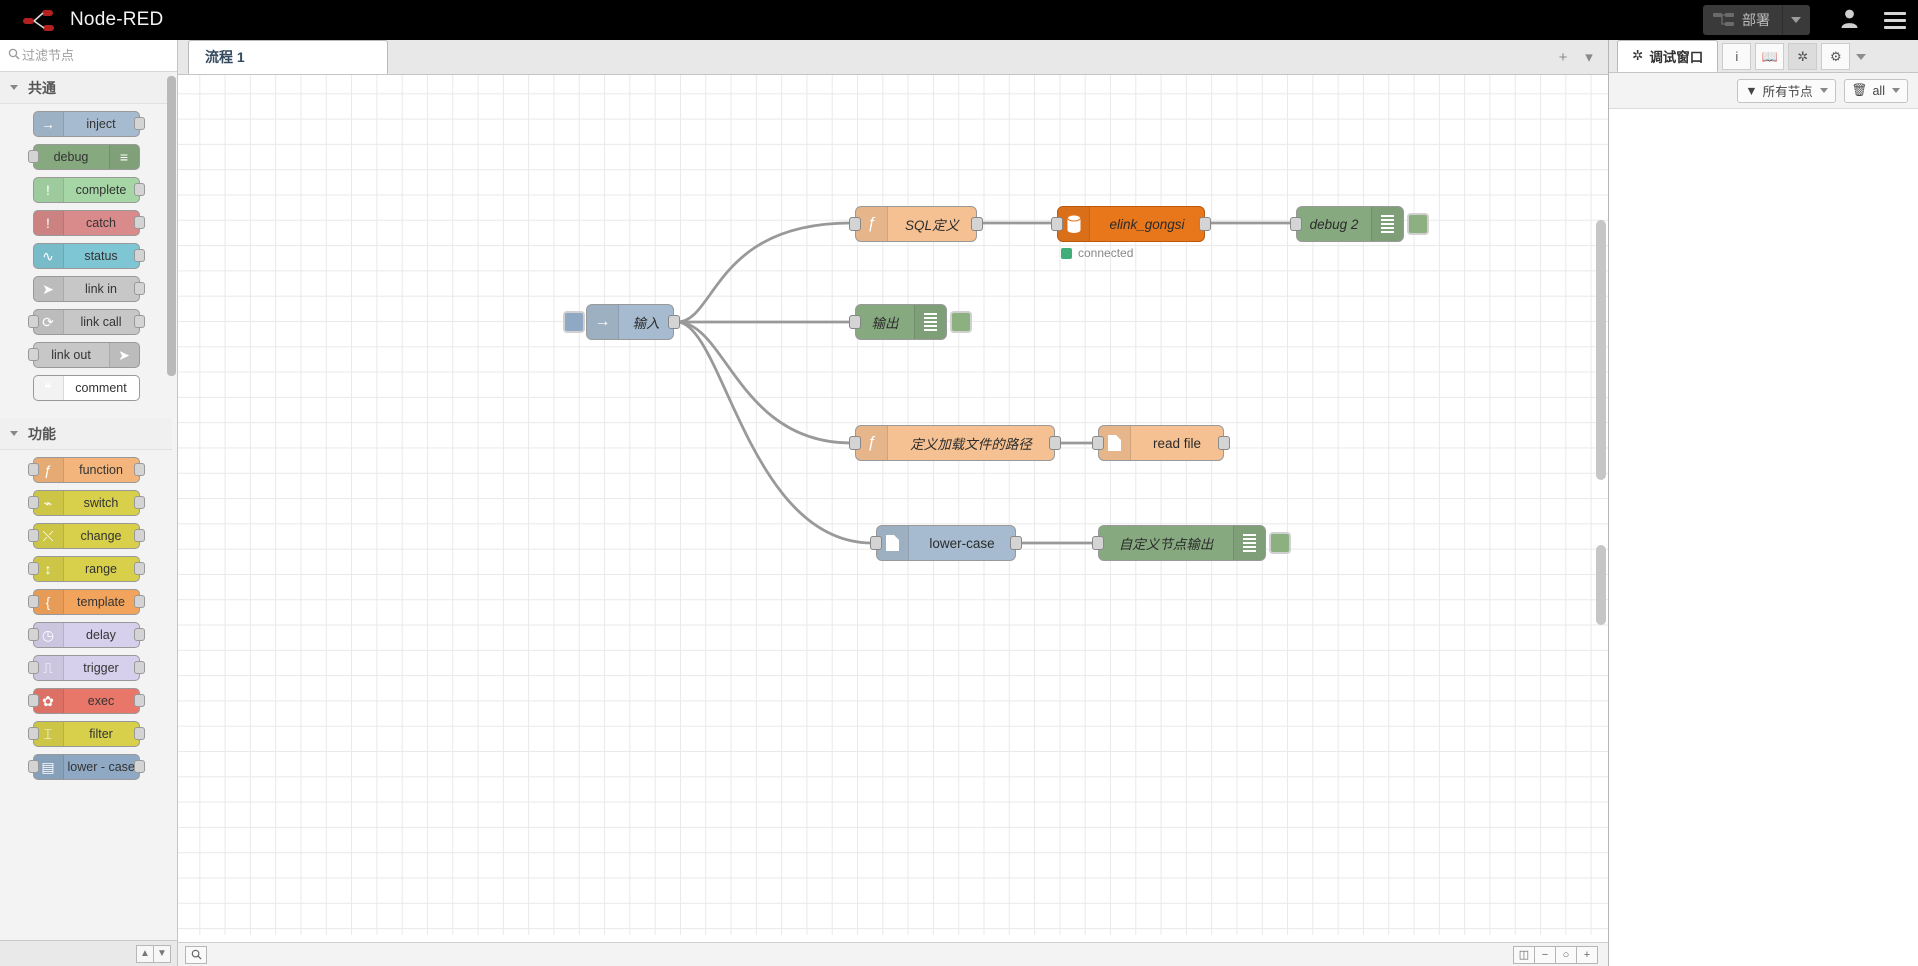  I want to click on palette-node-comment: ❝ comment, so click(86, 388).